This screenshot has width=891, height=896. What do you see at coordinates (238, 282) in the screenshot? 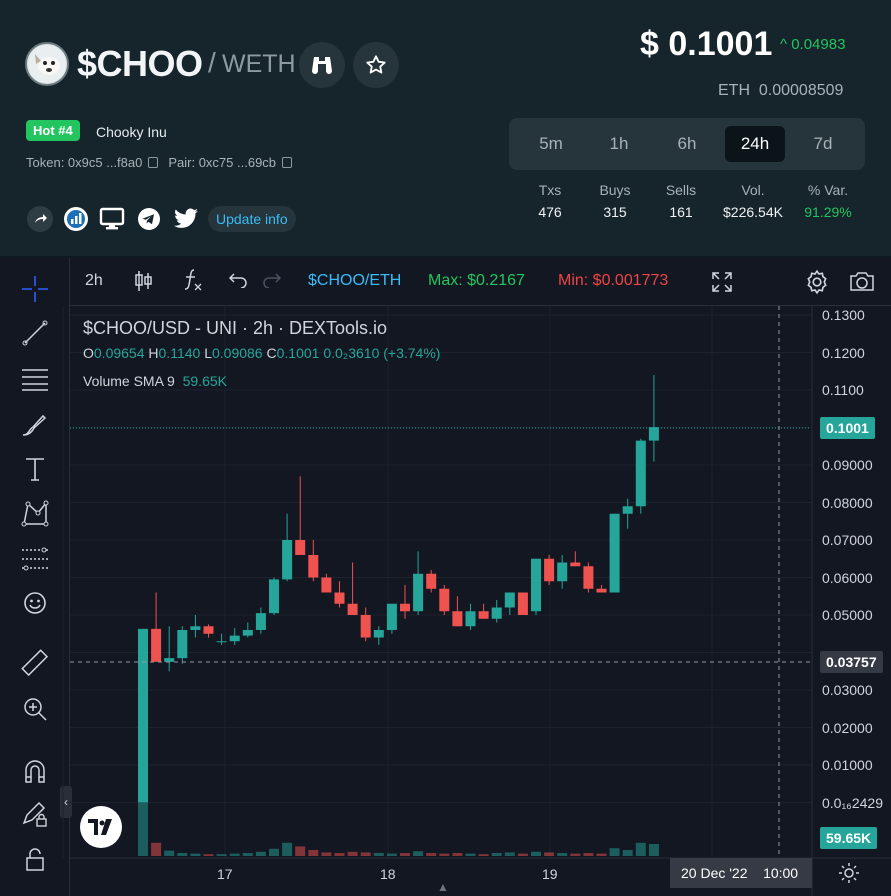
I see `undo-button` at bounding box center [238, 282].